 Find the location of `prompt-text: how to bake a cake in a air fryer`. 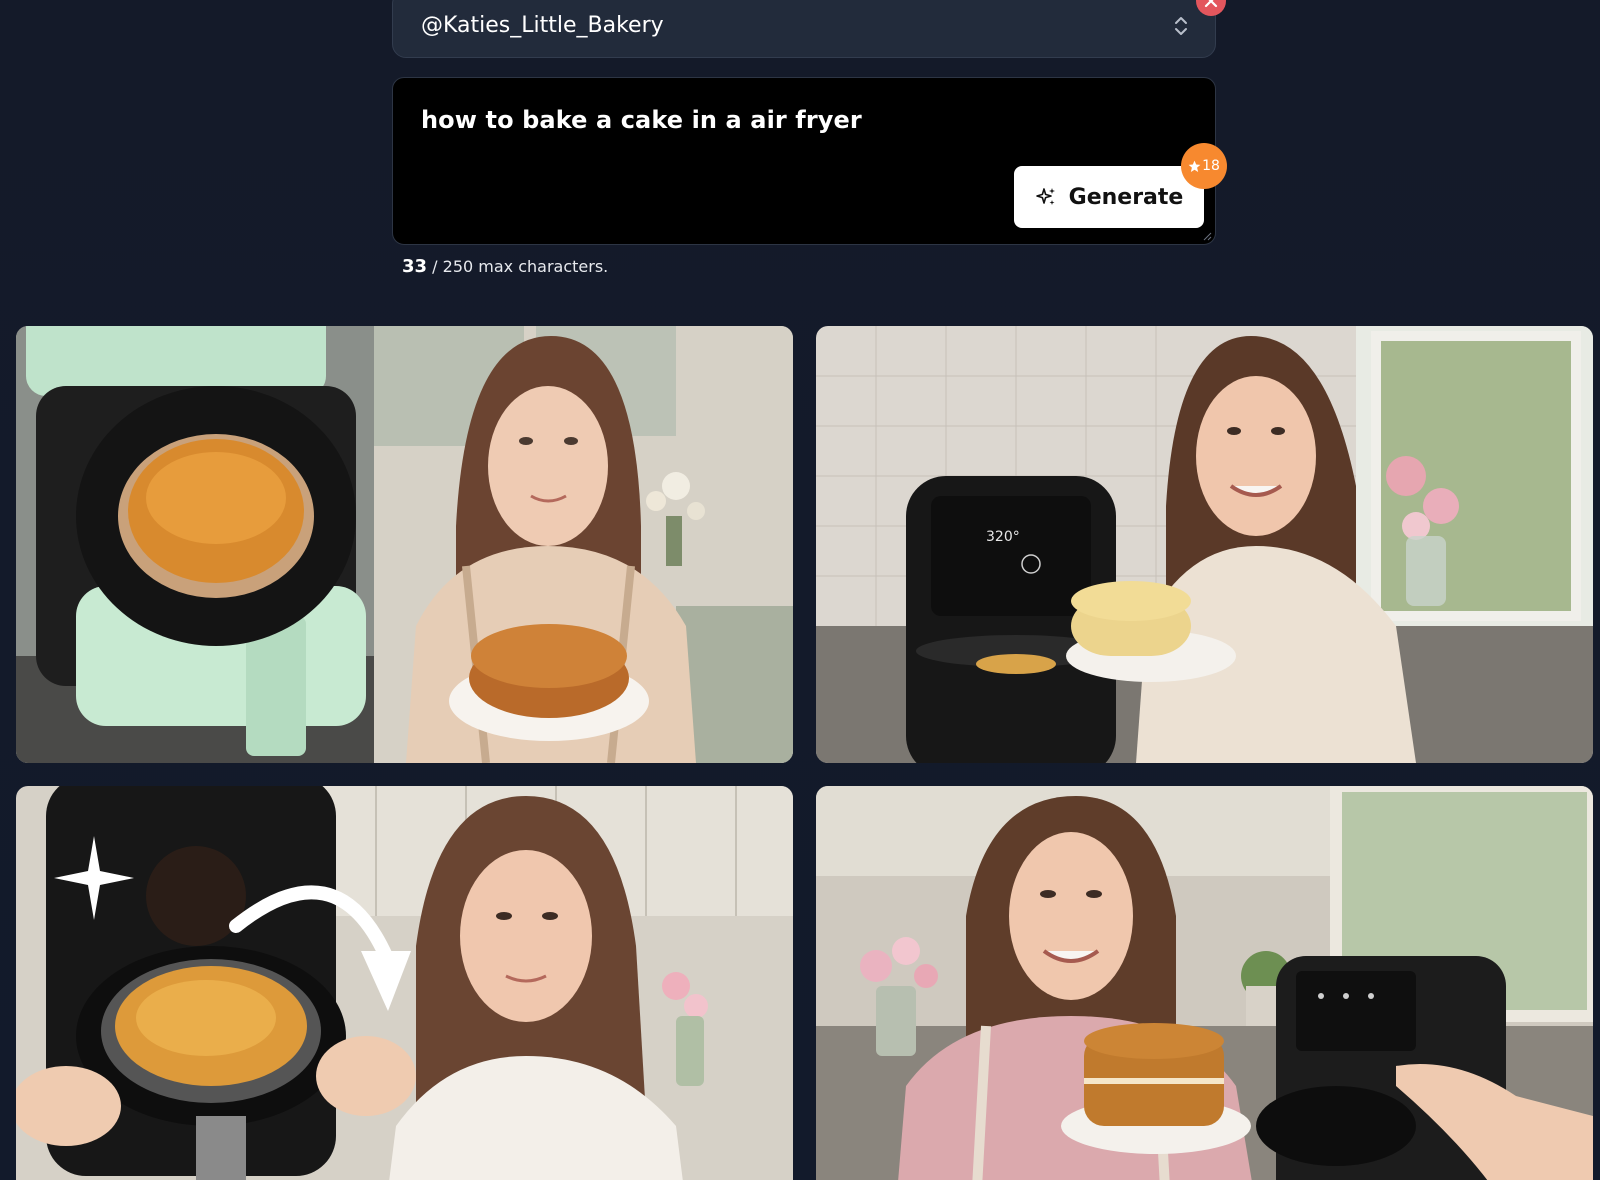

prompt-text: how to bake a cake in a air fryer is located at coordinates (641, 120).